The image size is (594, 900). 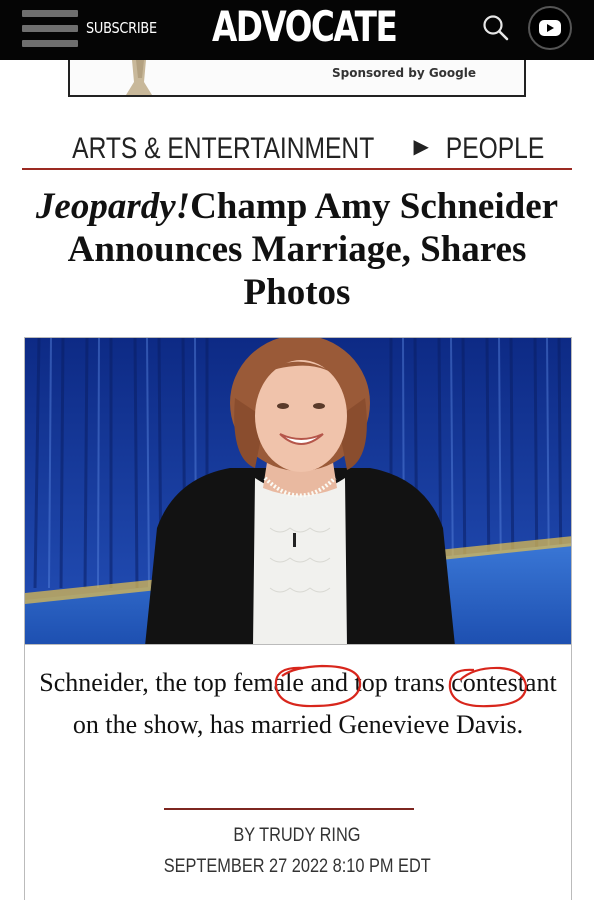 What do you see at coordinates (136, 682) in the screenshot?
I see `caption-text-start: Schneider, the top` at bounding box center [136, 682].